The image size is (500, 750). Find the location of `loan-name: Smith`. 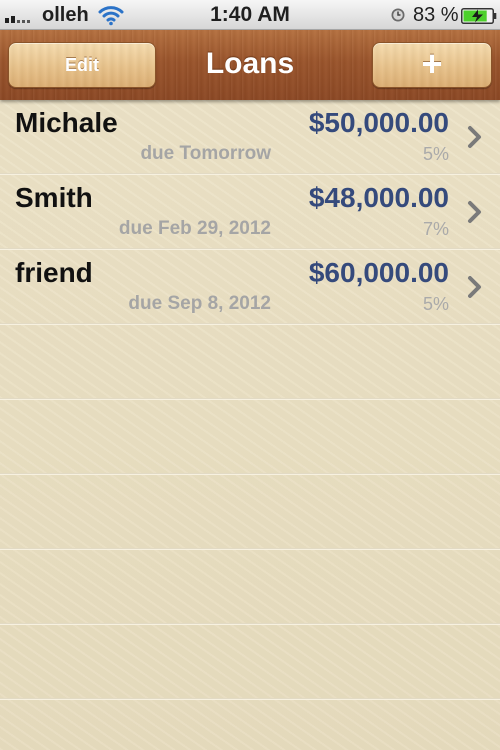

loan-name: Smith is located at coordinates (54, 197).